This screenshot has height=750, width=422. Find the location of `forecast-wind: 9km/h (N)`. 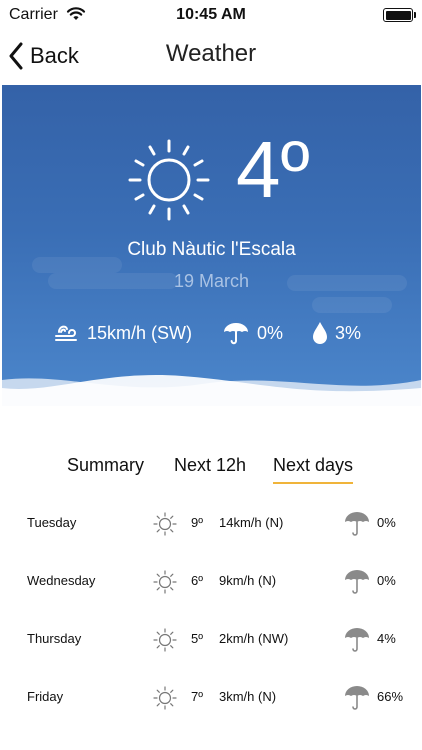

forecast-wind: 9km/h (N) is located at coordinates (248, 580).